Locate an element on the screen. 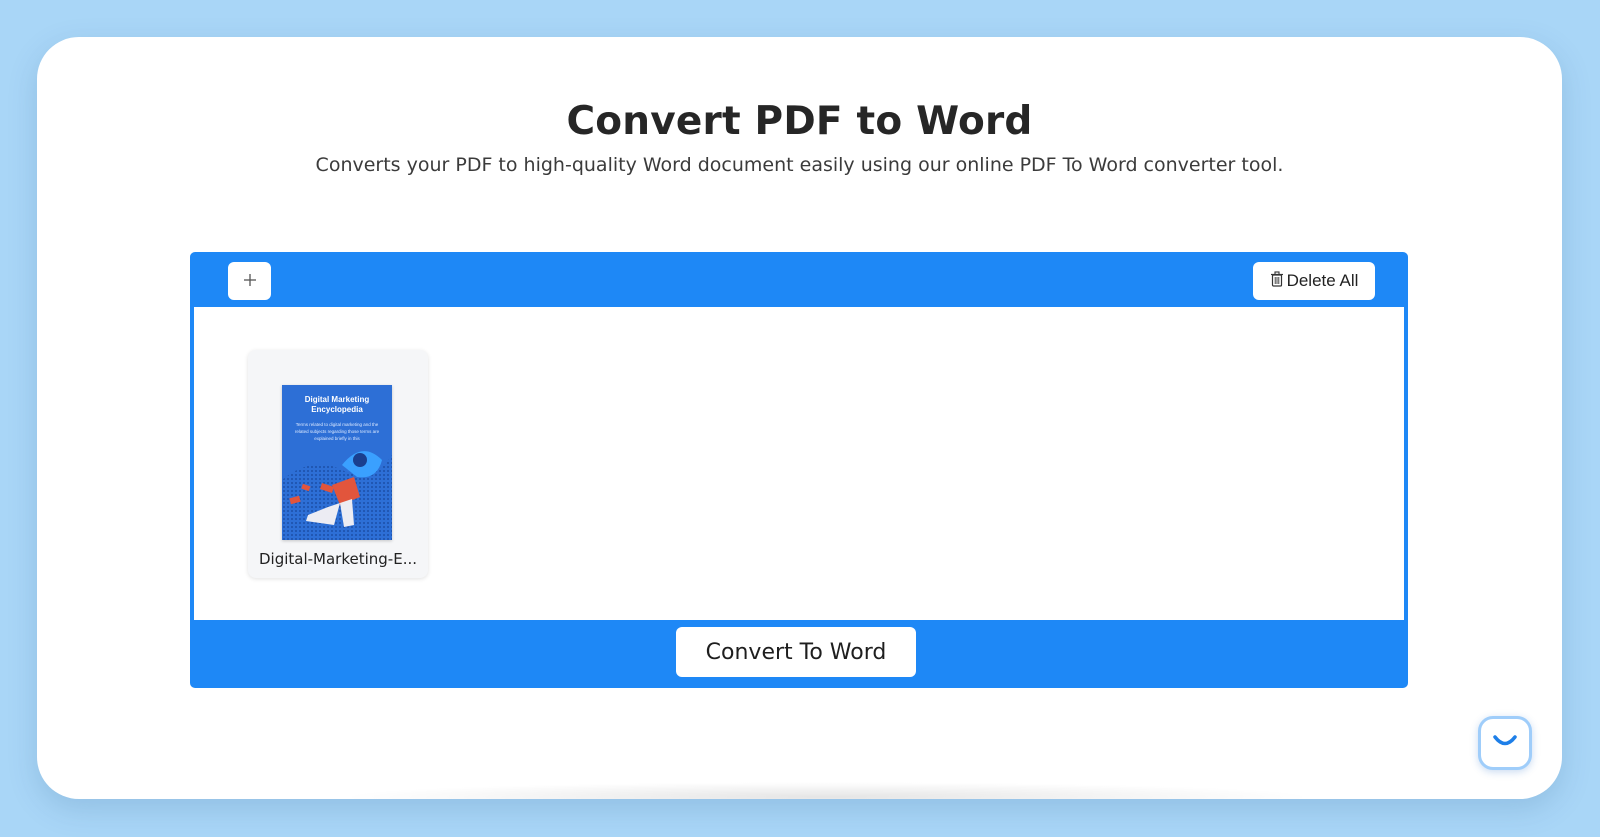 This screenshot has width=1600, height=837. chat-widget-button is located at coordinates (1505, 743).